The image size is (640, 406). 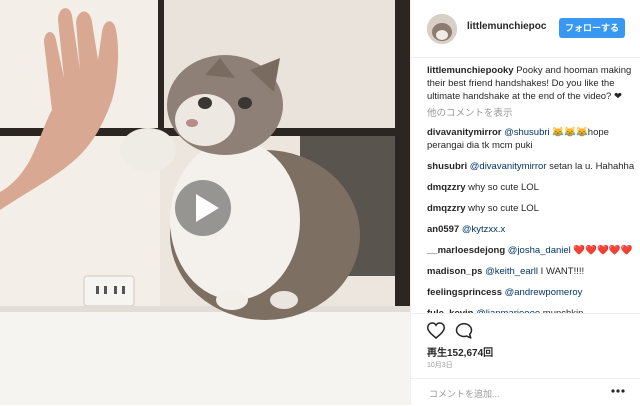 What do you see at coordinates (447, 166) in the screenshot?
I see `comment-username: shusubri` at bounding box center [447, 166].